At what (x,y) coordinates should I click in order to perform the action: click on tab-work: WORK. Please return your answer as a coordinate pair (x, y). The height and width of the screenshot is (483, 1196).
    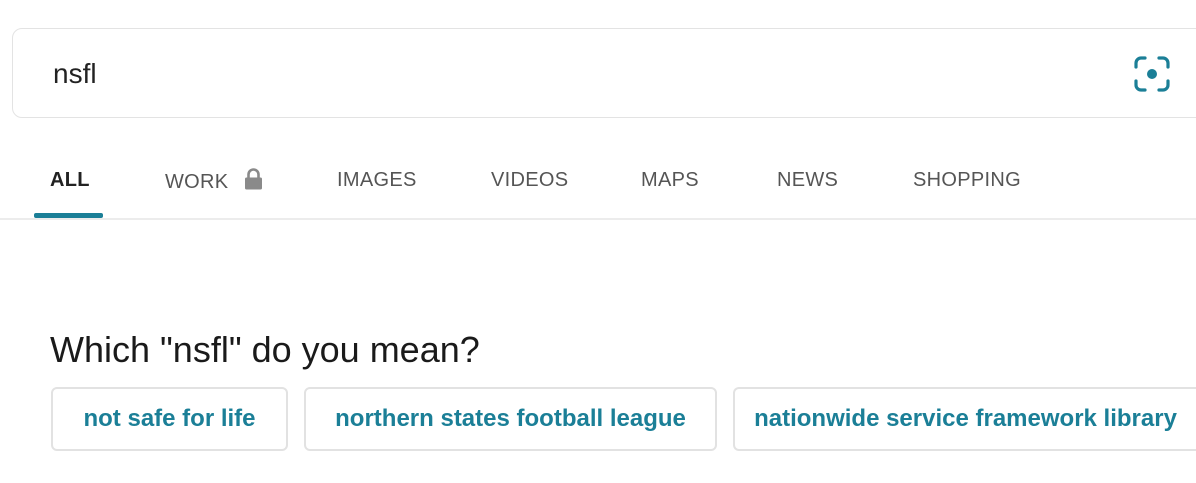
    Looking at the image, I should click on (214, 180).